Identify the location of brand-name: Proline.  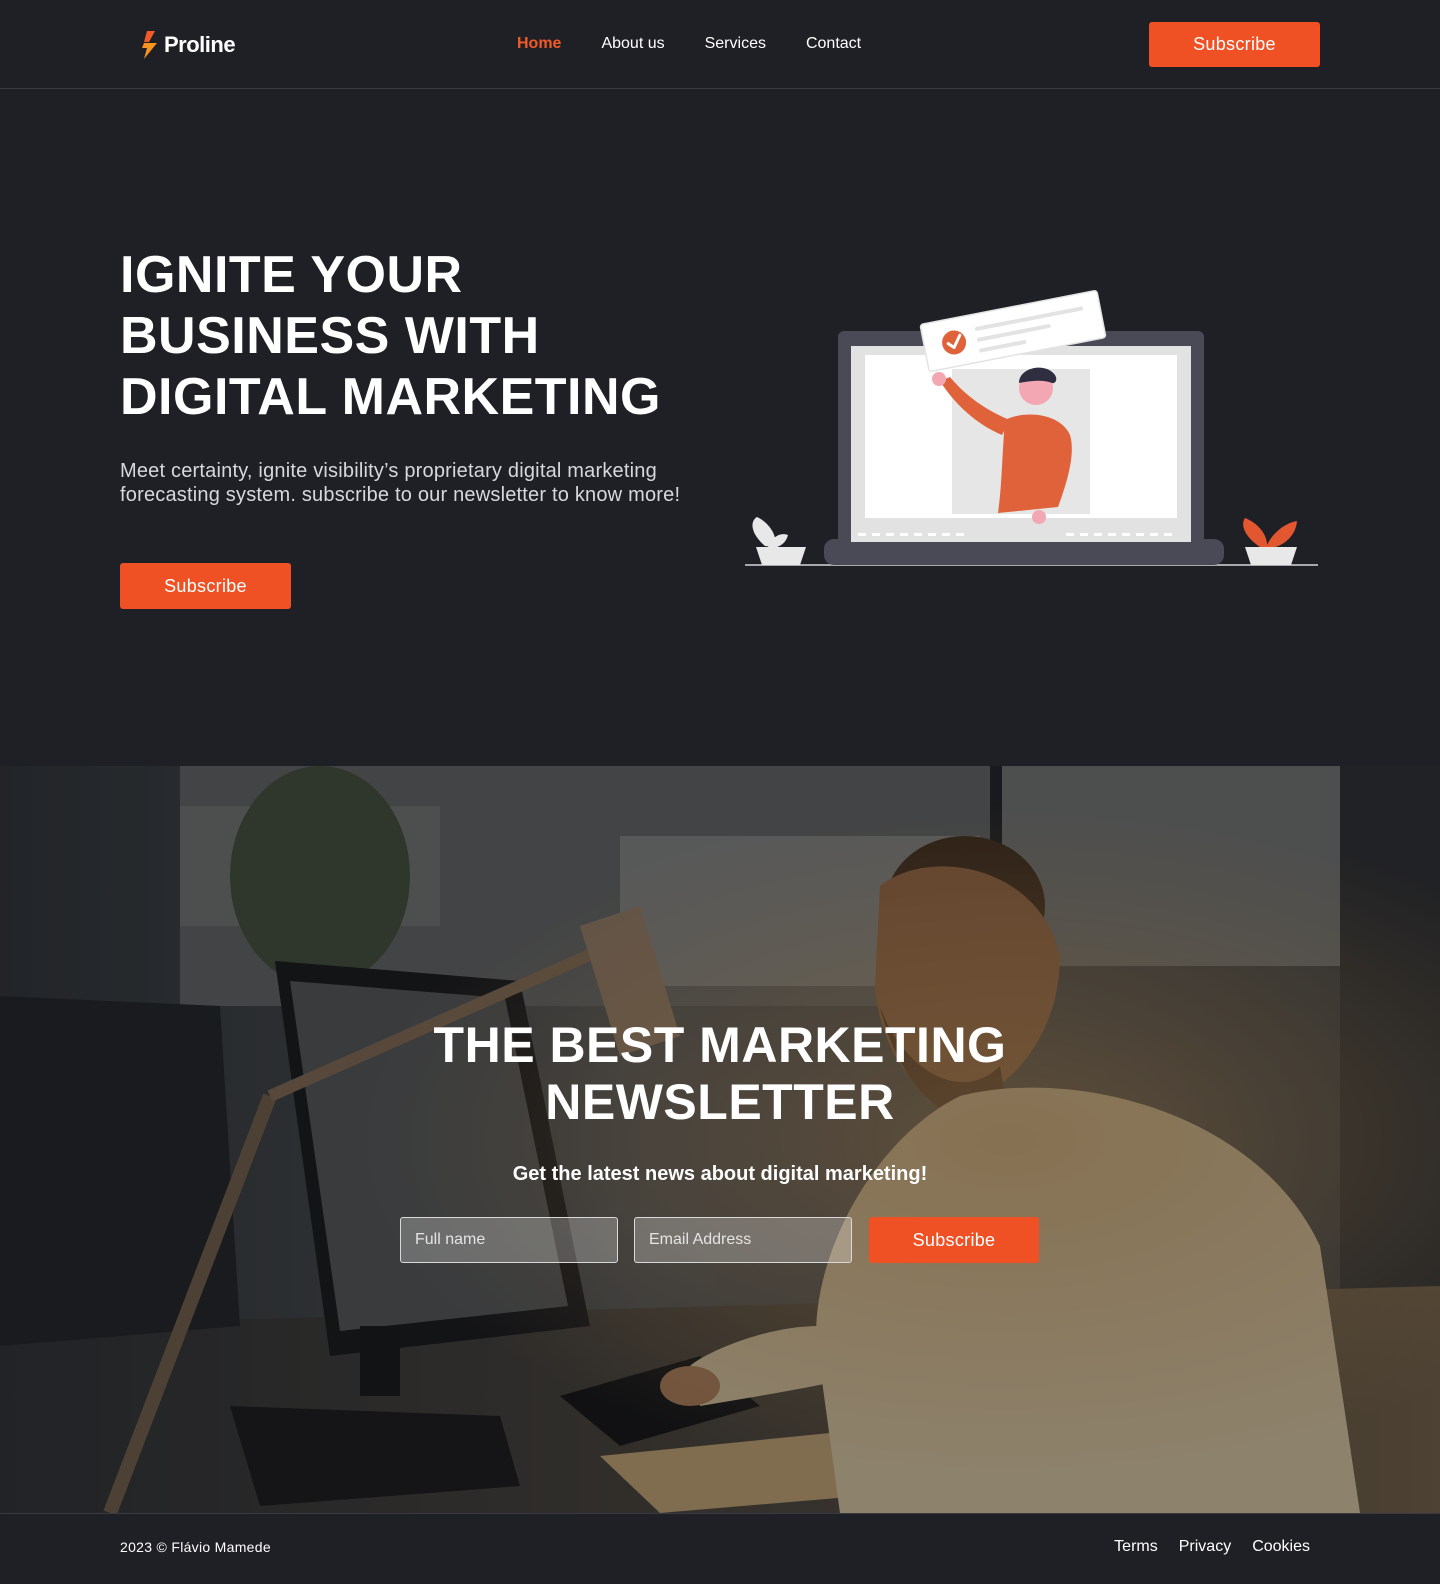
(200, 44).